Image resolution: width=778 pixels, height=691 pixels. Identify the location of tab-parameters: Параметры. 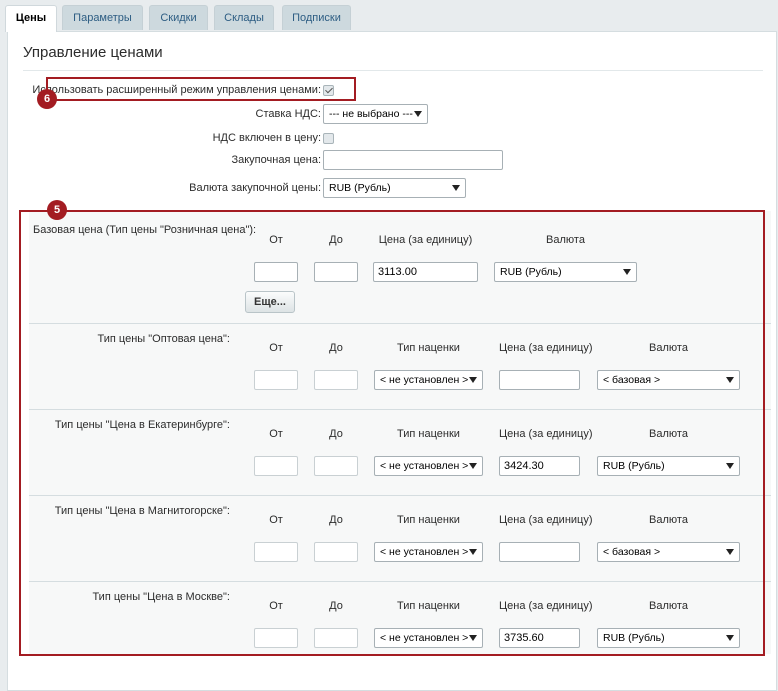
(102, 17).